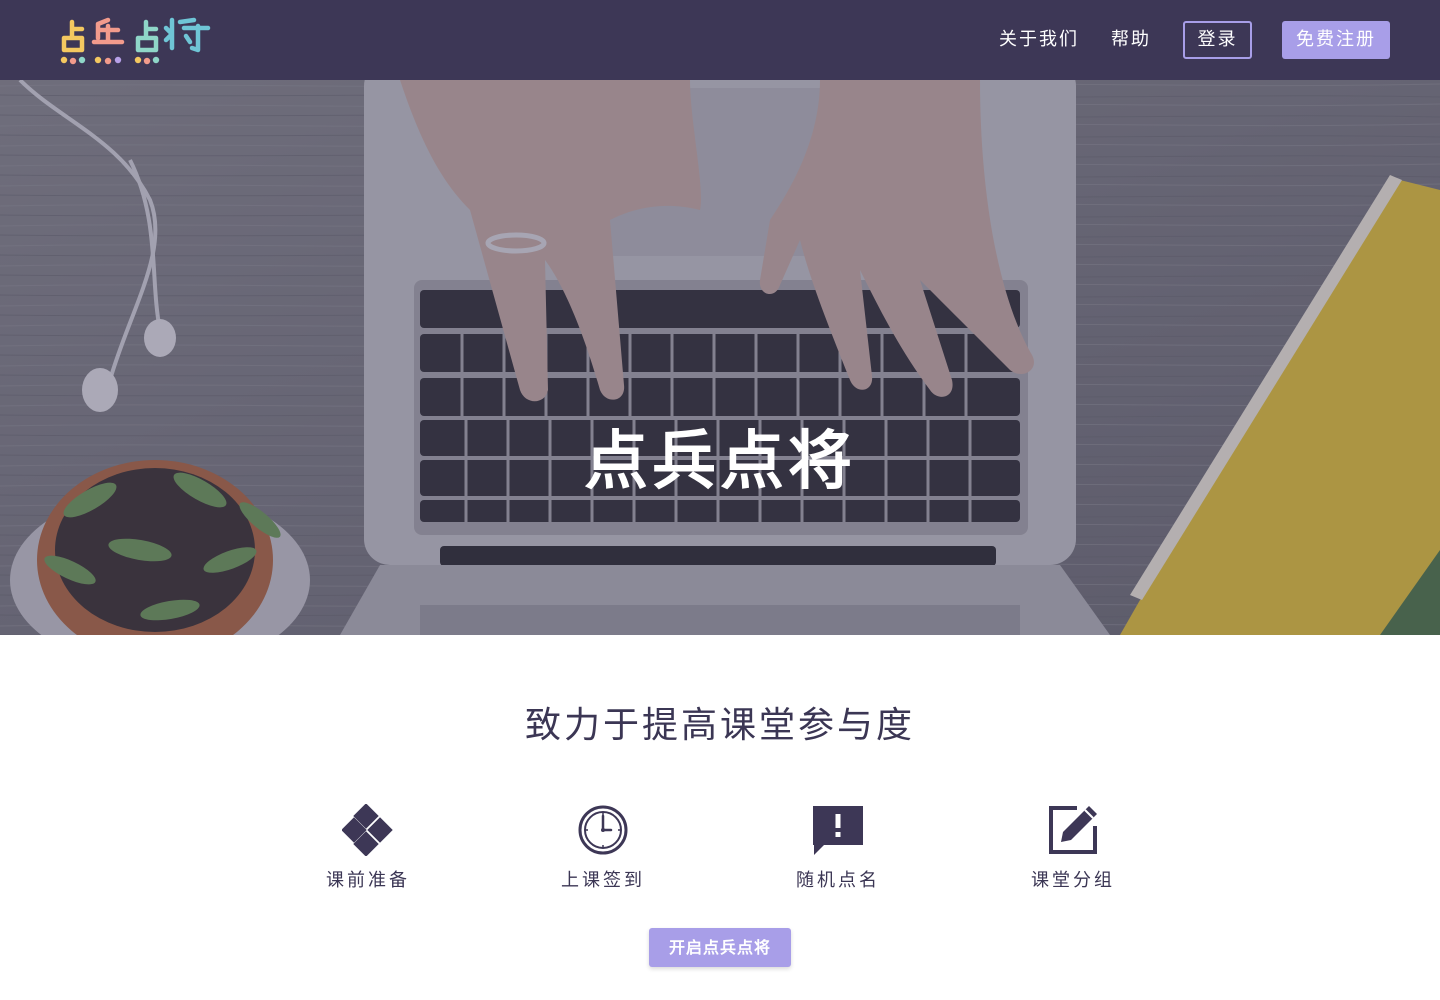 The height and width of the screenshot is (1000, 1440). What do you see at coordinates (838, 830) in the screenshot?
I see `exclamation-comment-icon` at bounding box center [838, 830].